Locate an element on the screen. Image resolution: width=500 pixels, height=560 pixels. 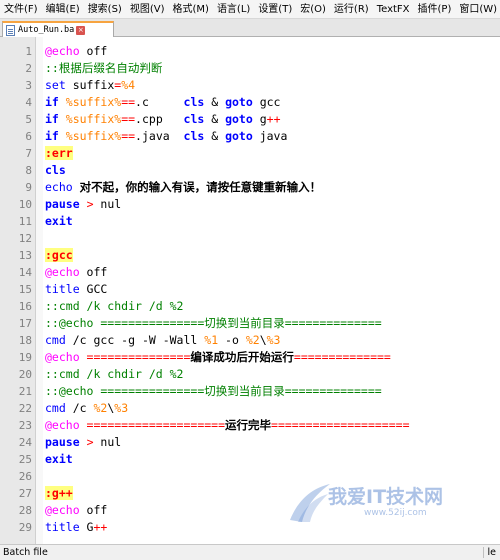
line-number: 26 is located at coordinates (25, 476).